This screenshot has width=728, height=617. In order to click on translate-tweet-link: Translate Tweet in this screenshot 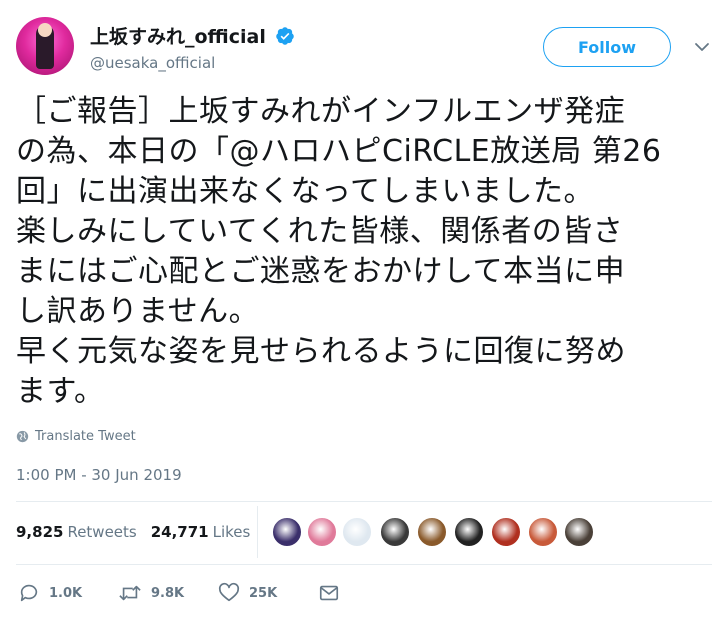, I will do `click(76, 436)`.